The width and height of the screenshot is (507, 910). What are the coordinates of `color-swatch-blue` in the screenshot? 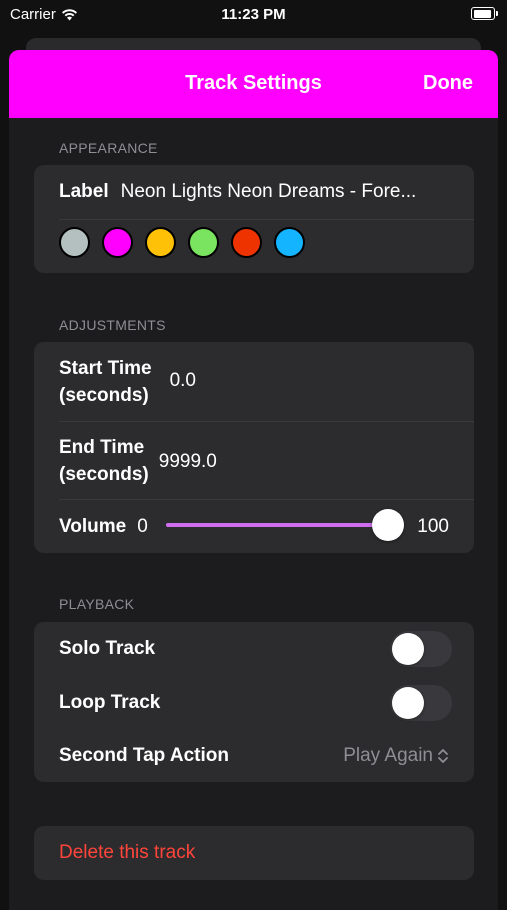 It's located at (289, 242).